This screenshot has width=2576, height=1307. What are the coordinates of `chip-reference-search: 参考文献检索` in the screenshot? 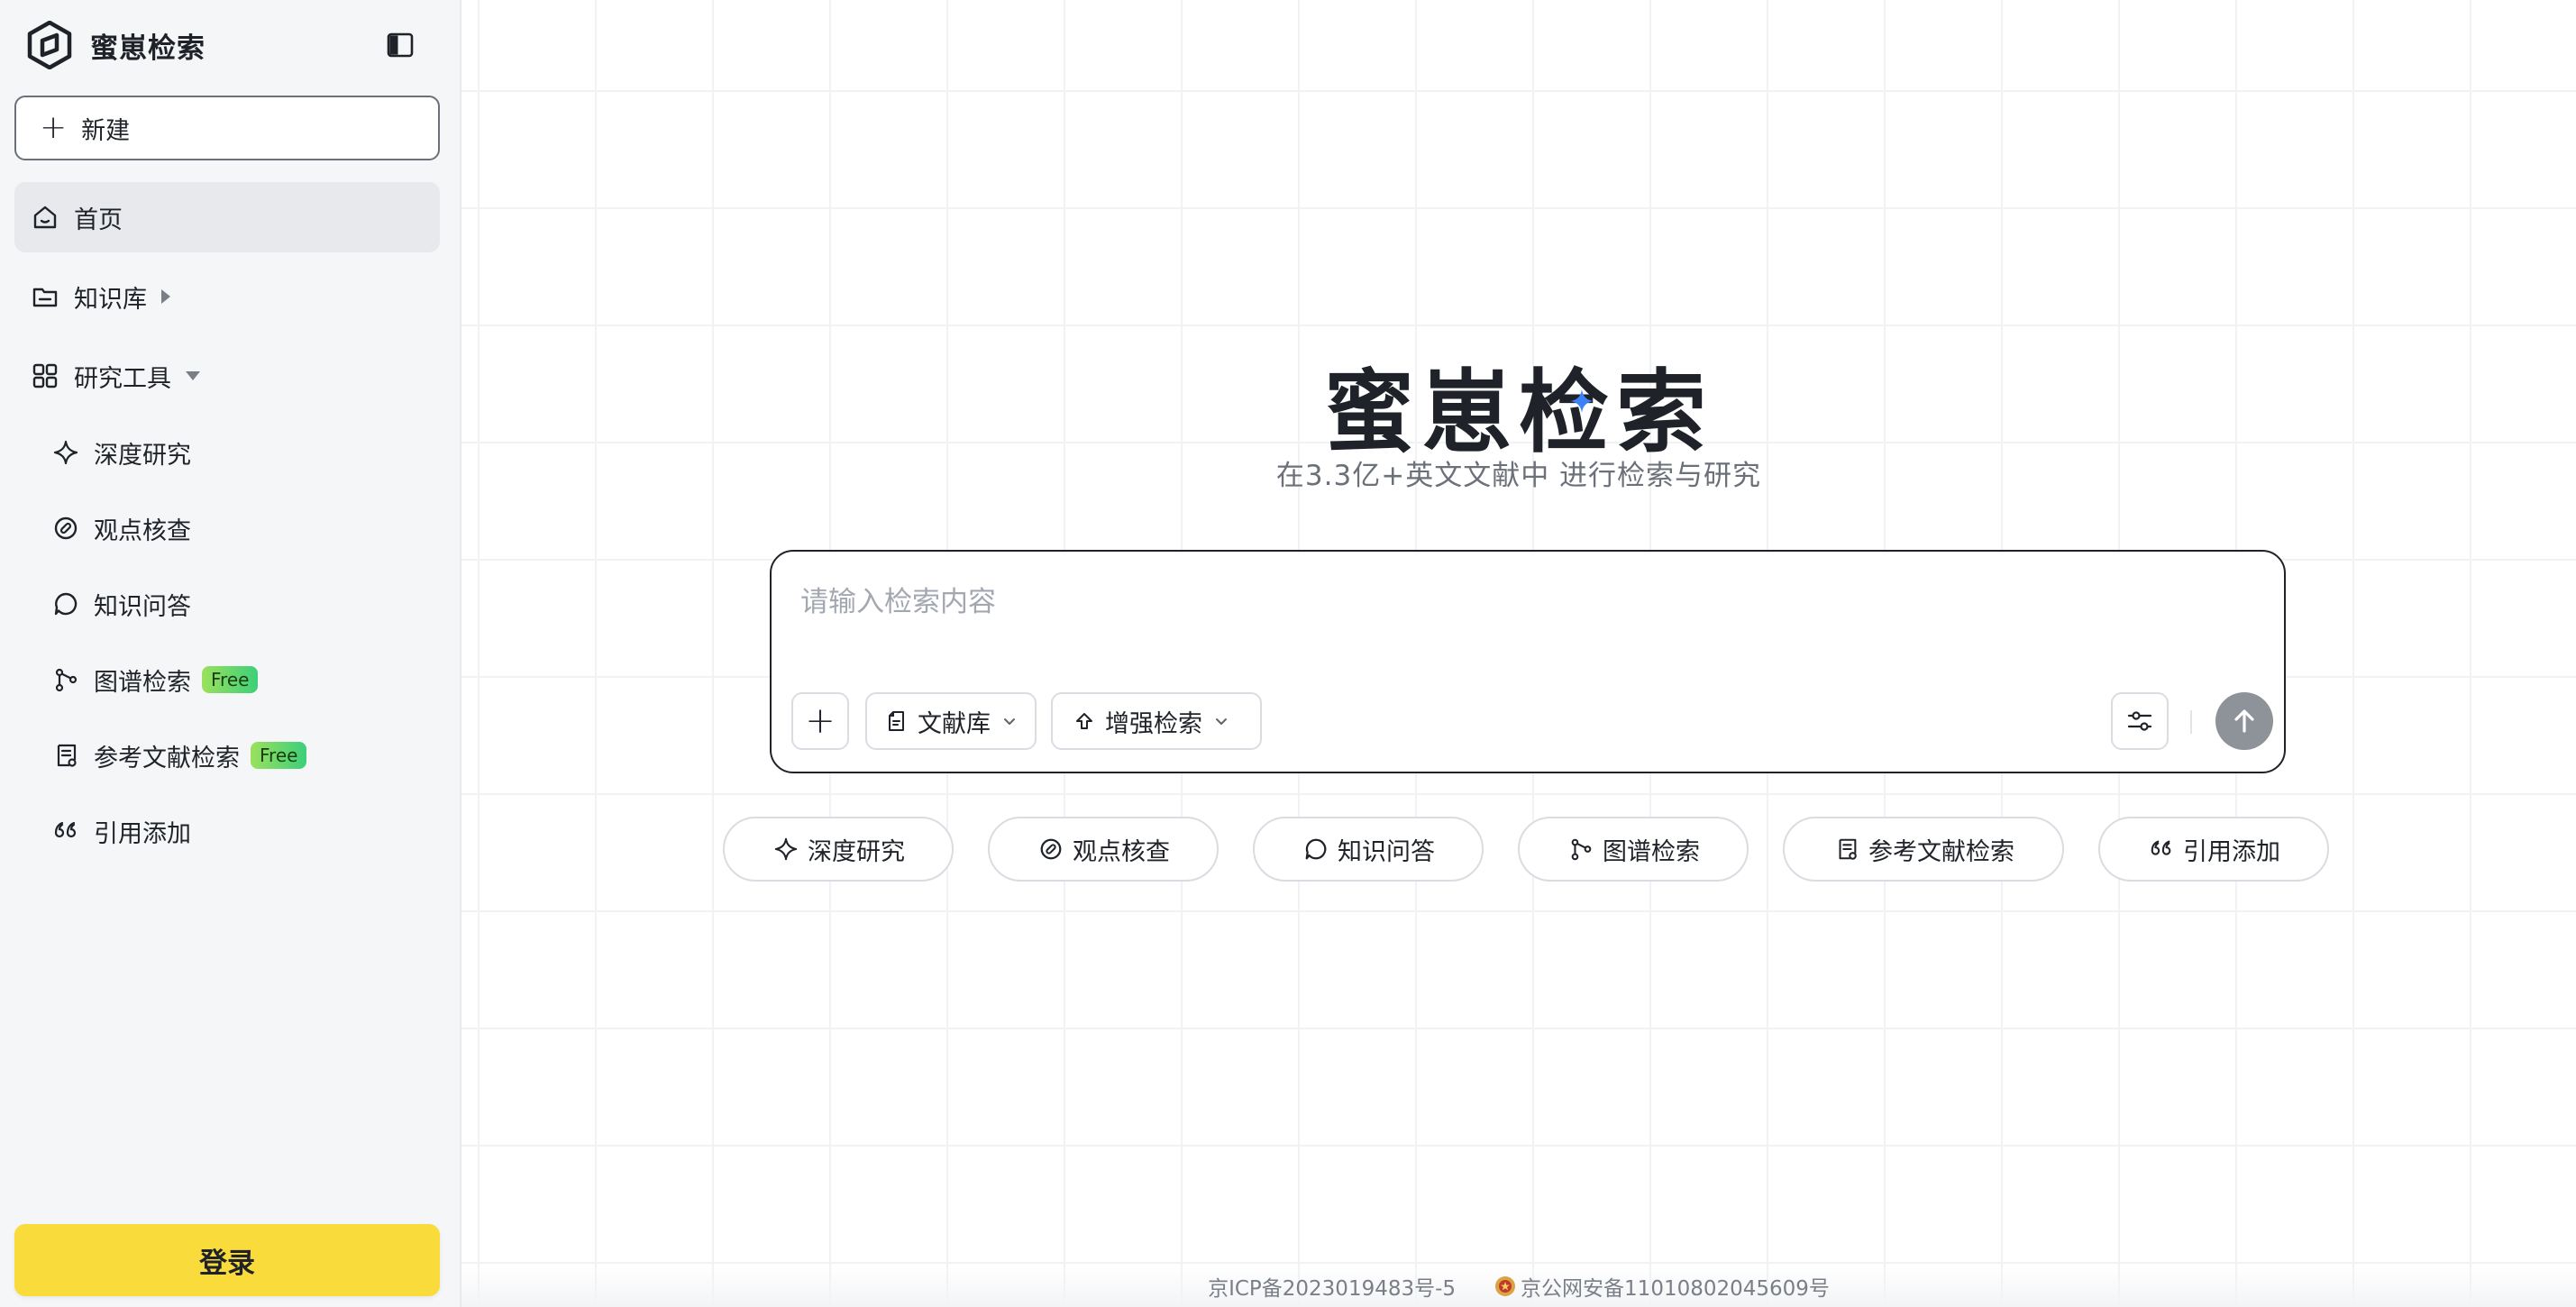 It's located at (1923, 849).